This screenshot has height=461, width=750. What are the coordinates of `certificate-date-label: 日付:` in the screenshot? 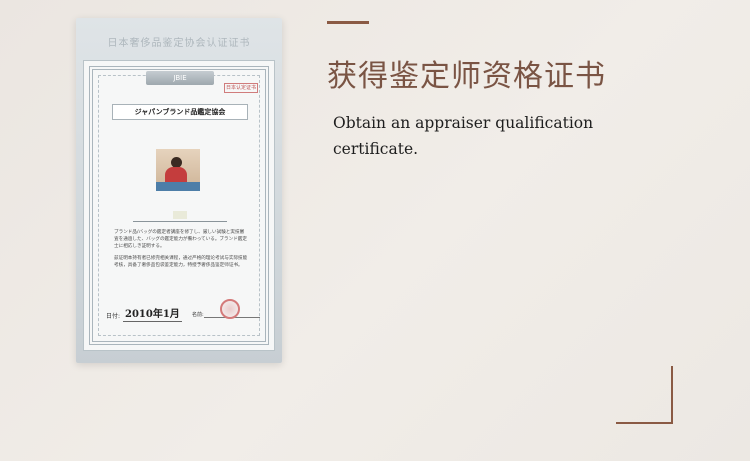 It's located at (113, 316).